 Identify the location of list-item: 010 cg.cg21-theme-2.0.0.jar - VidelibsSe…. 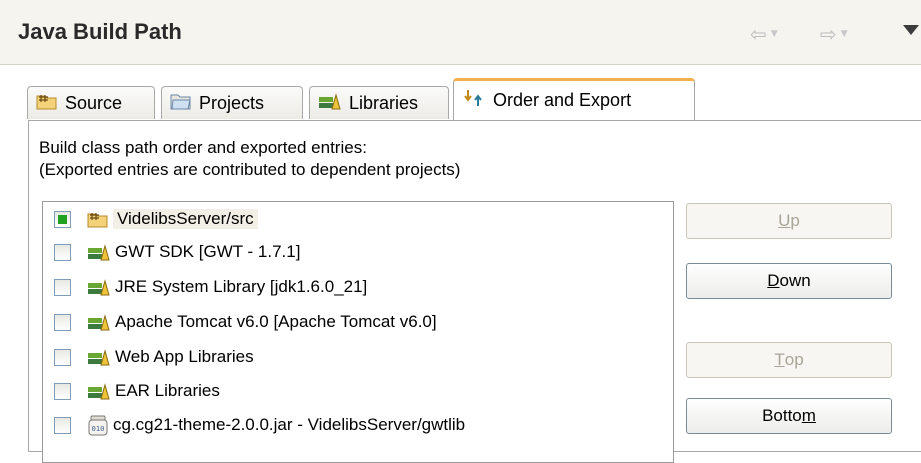
(254, 425).